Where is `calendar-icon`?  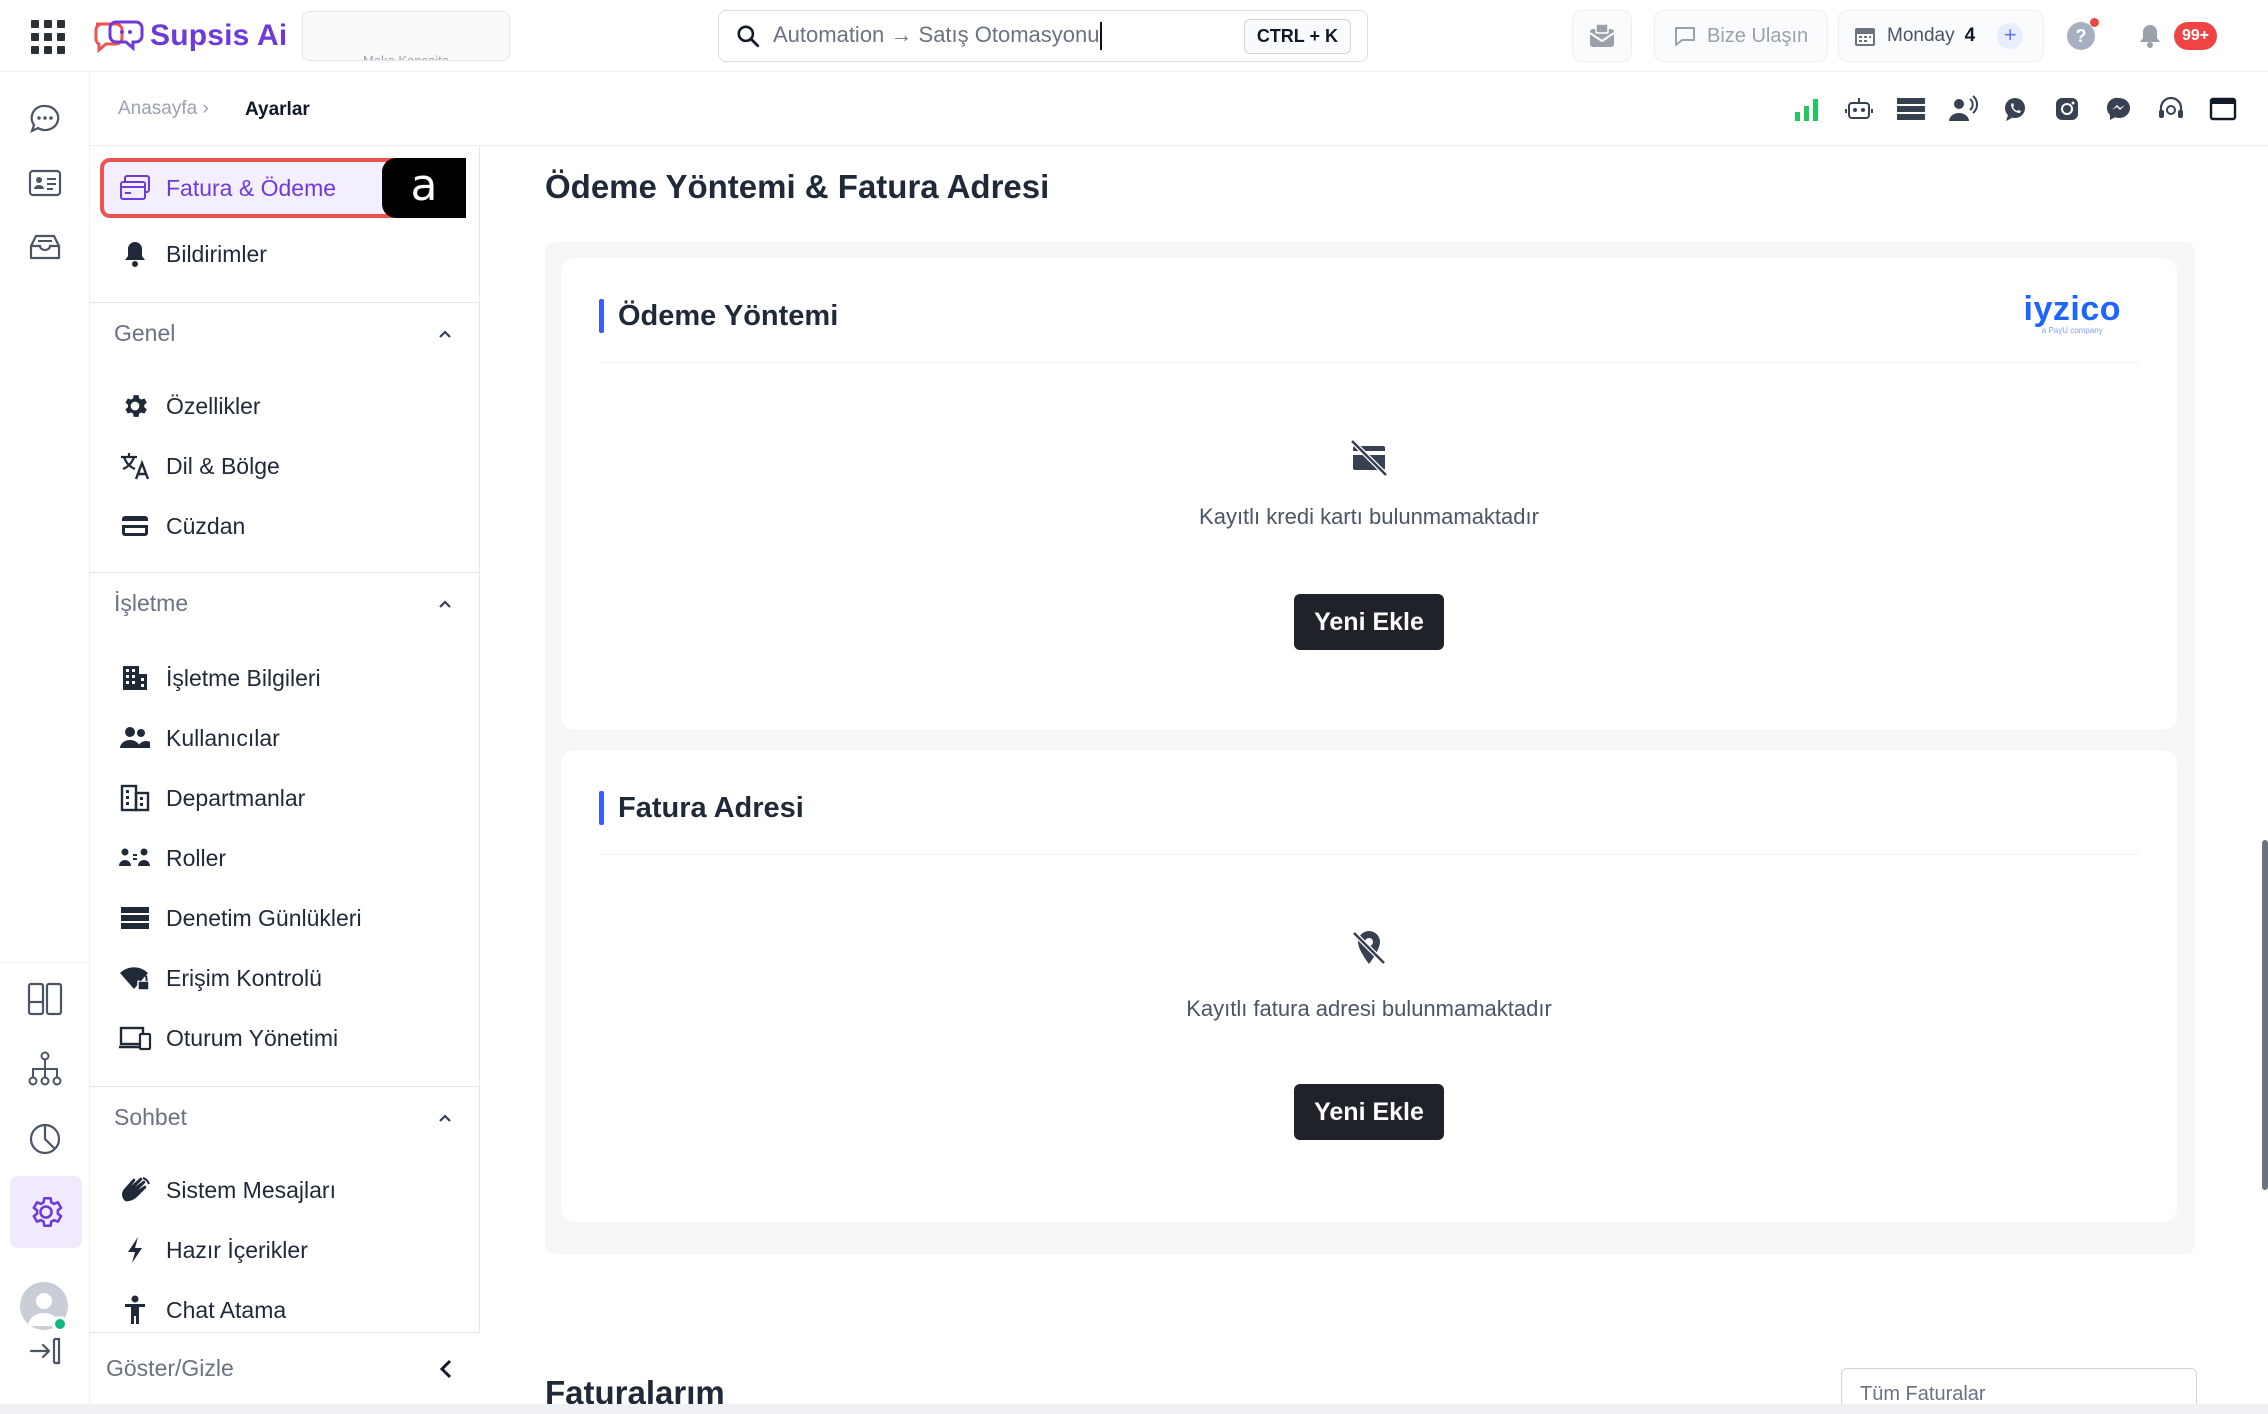
calendar-icon is located at coordinates (1865, 37).